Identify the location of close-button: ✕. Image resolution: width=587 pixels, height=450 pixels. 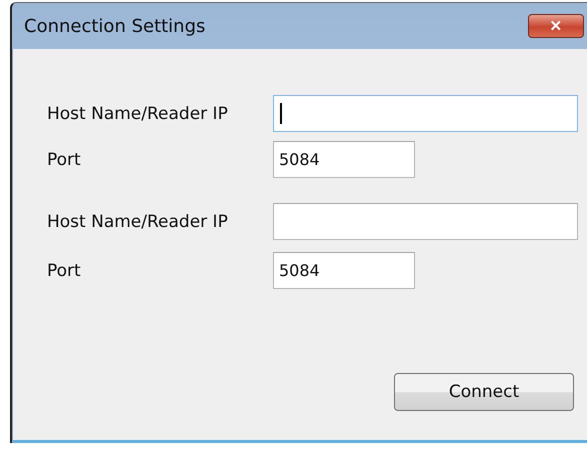
(556, 26).